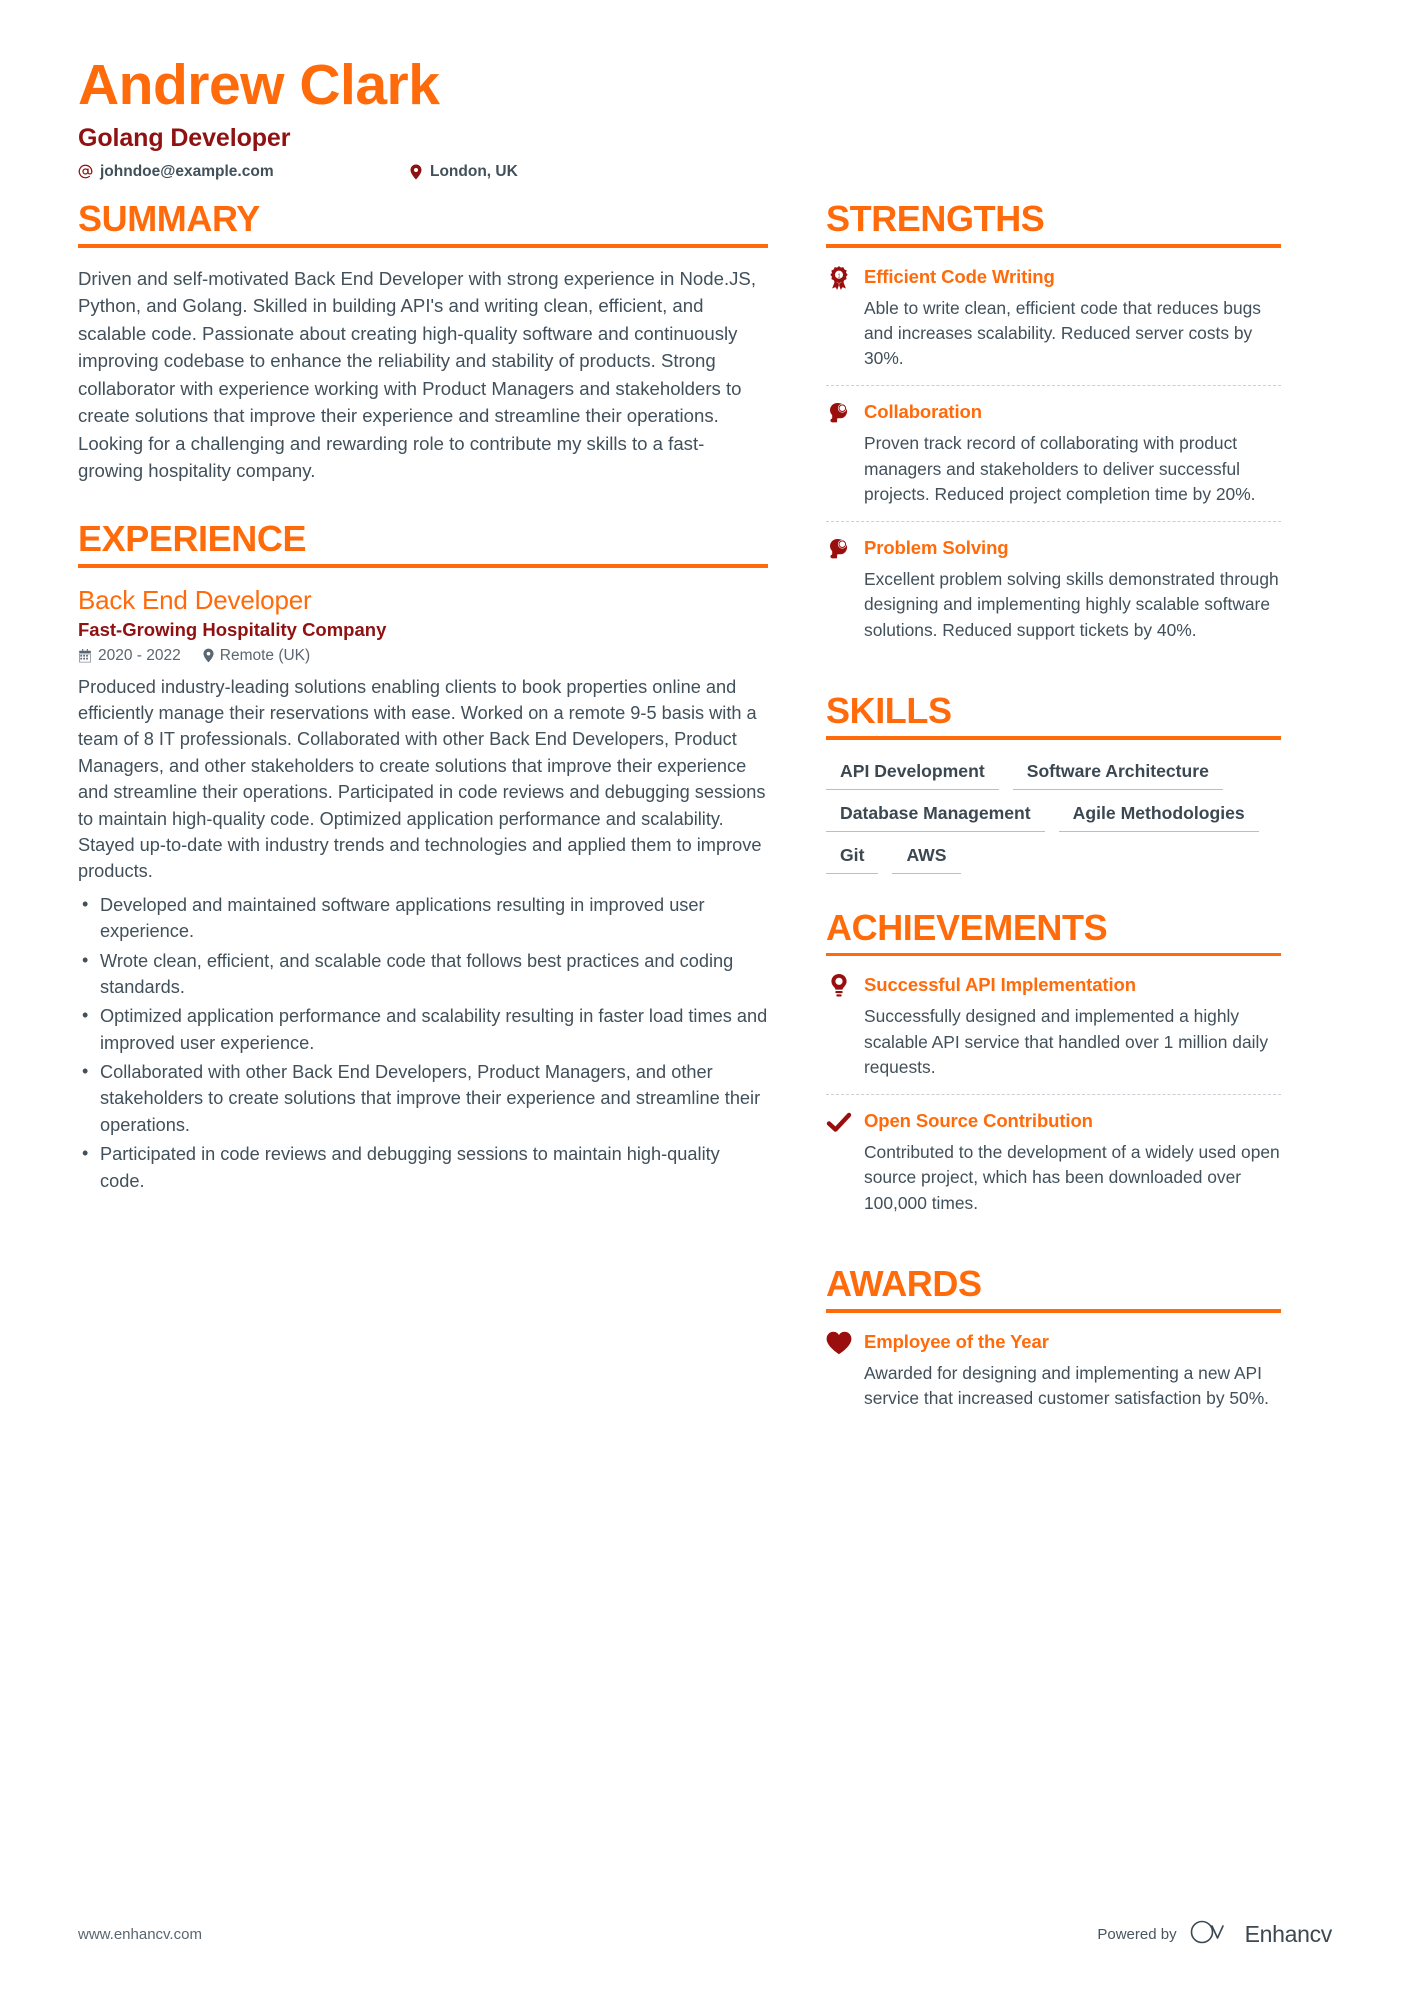 The image size is (1410, 1995). What do you see at coordinates (1117, 773) in the screenshot?
I see `skill-chip: Software Architecture` at bounding box center [1117, 773].